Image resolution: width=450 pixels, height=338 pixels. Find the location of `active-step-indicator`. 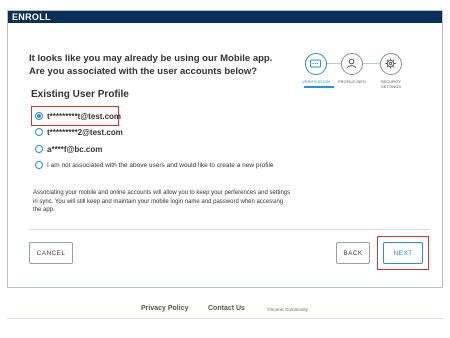

active-step-indicator is located at coordinates (319, 87).